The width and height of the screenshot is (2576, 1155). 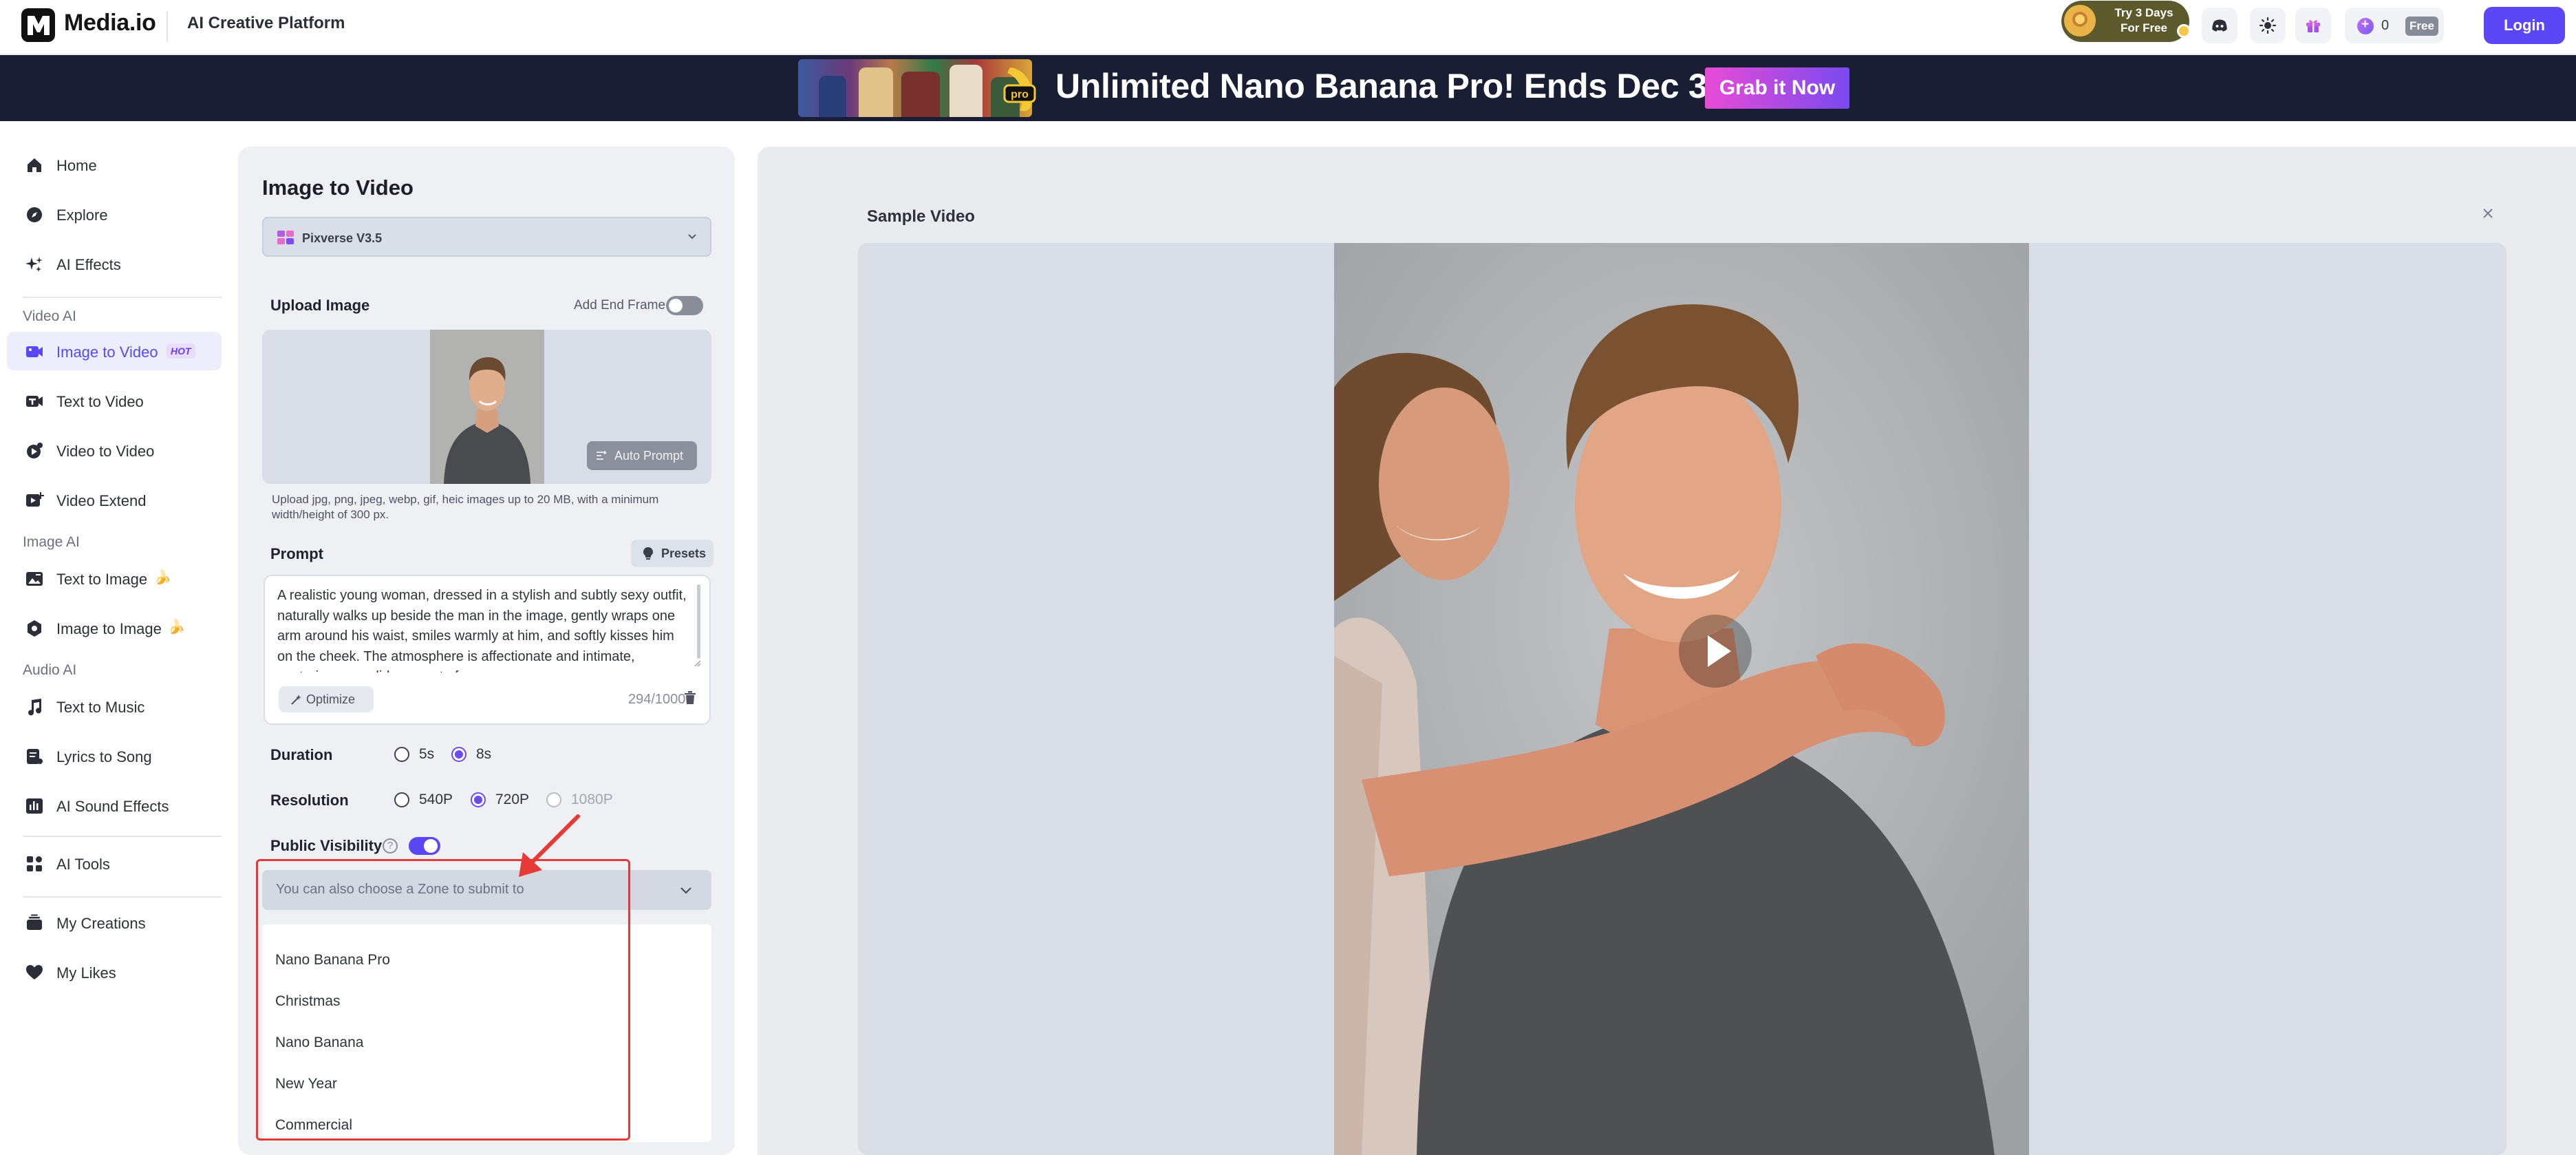 What do you see at coordinates (2268, 25) in the screenshot?
I see `theme-sun-icon` at bounding box center [2268, 25].